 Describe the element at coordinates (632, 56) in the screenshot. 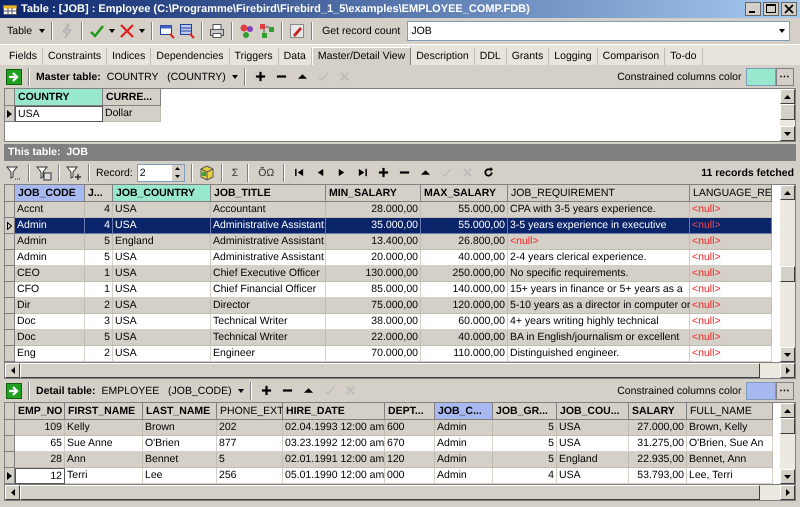

I see `tab: Comparison` at that location.